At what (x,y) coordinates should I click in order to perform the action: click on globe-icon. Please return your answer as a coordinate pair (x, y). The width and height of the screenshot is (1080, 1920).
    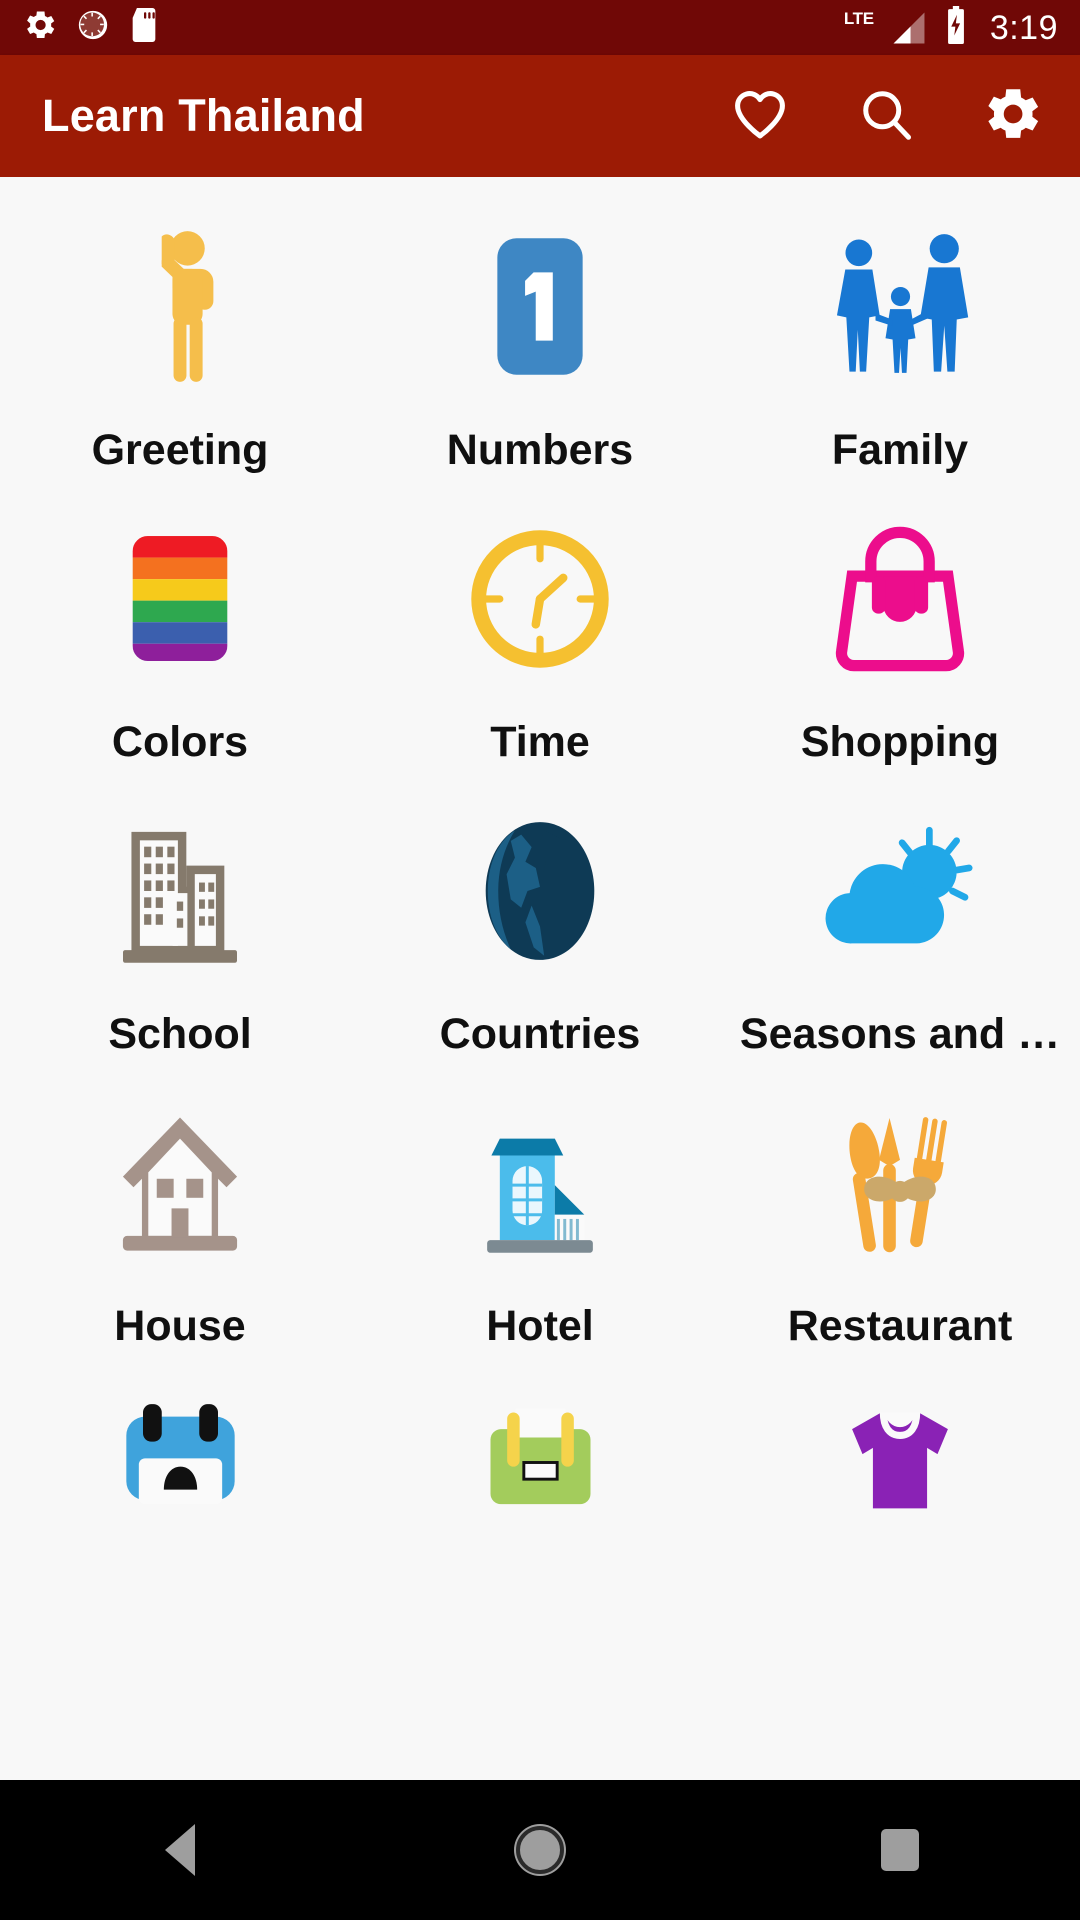
    Looking at the image, I should click on (540, 890).